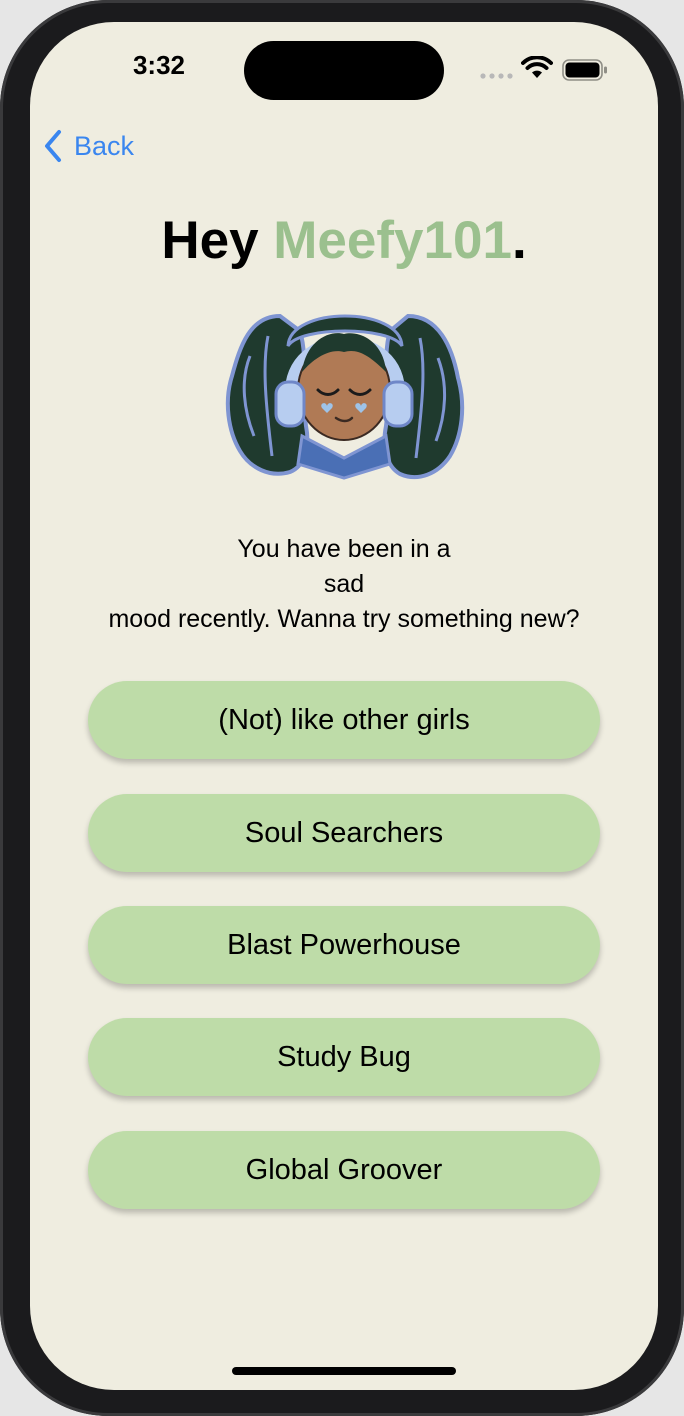 This screenshot has width=684, height=1416. What do you see at coordinates (159, 65) in the screenshot?
I see `status-bar-time: 3:32` at bounding box center [159, 65].